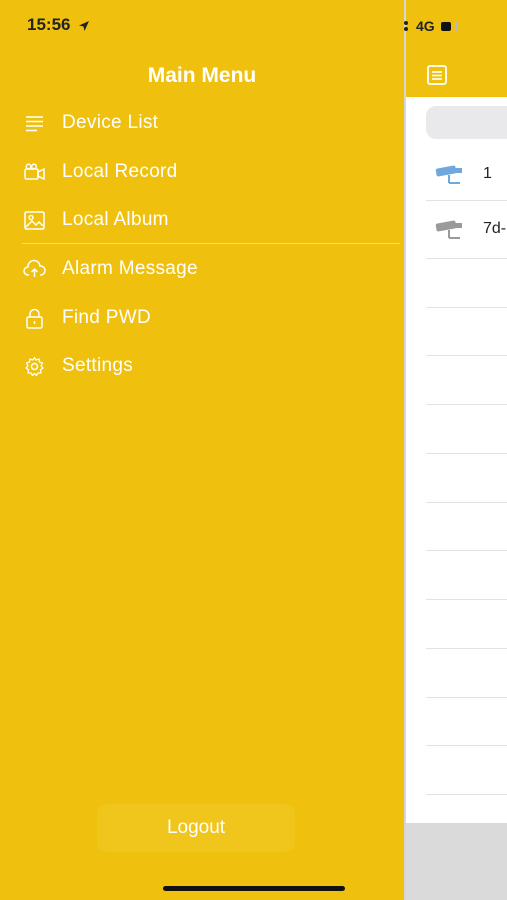 This screenshot has width=507, height=900. Describe the element at coordinates (84, 25) in the screenshot. I see `location-arrow-icon` at that location.